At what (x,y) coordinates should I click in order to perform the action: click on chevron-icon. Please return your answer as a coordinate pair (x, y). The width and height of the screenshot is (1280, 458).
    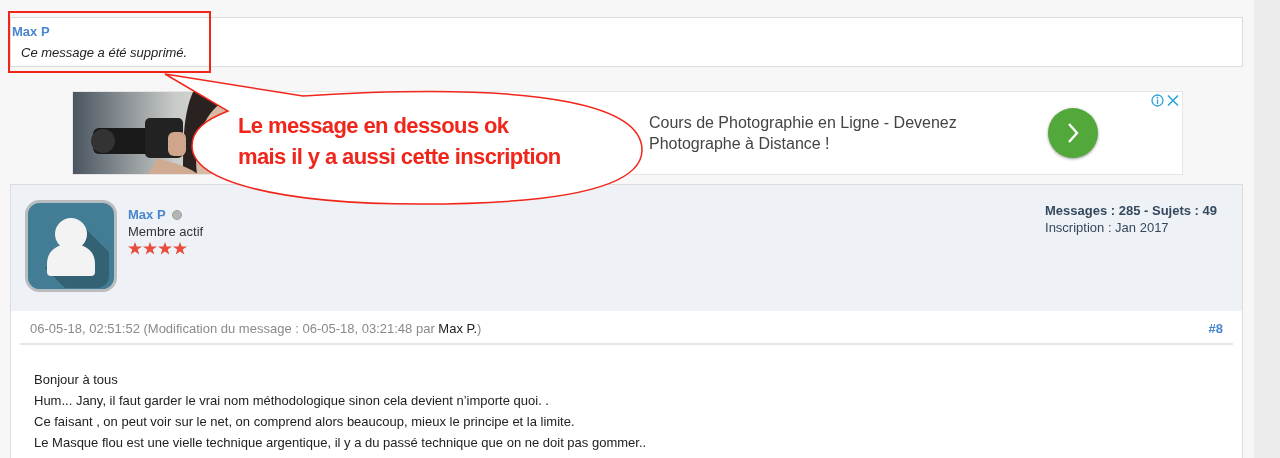
    Looking at the image, I should click on (1073, 133).